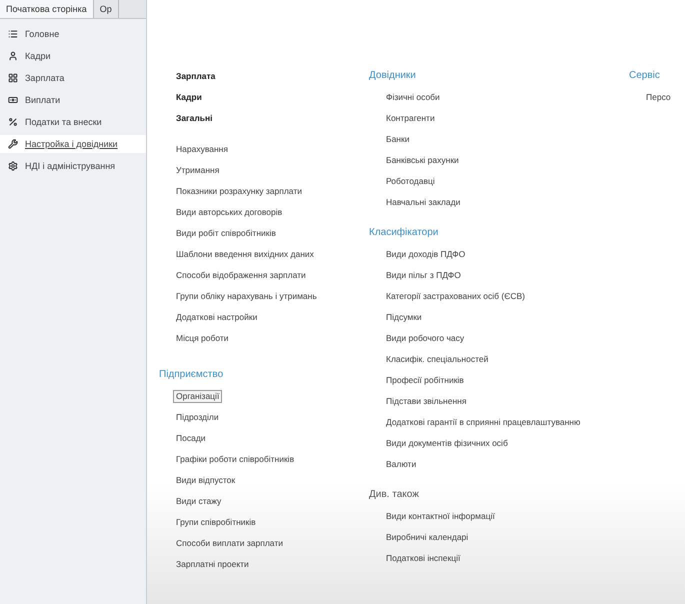 The width and height of the screenshot is (685, 604). I want to click on menu-link: Виробничі календарі, so click(427, 537).